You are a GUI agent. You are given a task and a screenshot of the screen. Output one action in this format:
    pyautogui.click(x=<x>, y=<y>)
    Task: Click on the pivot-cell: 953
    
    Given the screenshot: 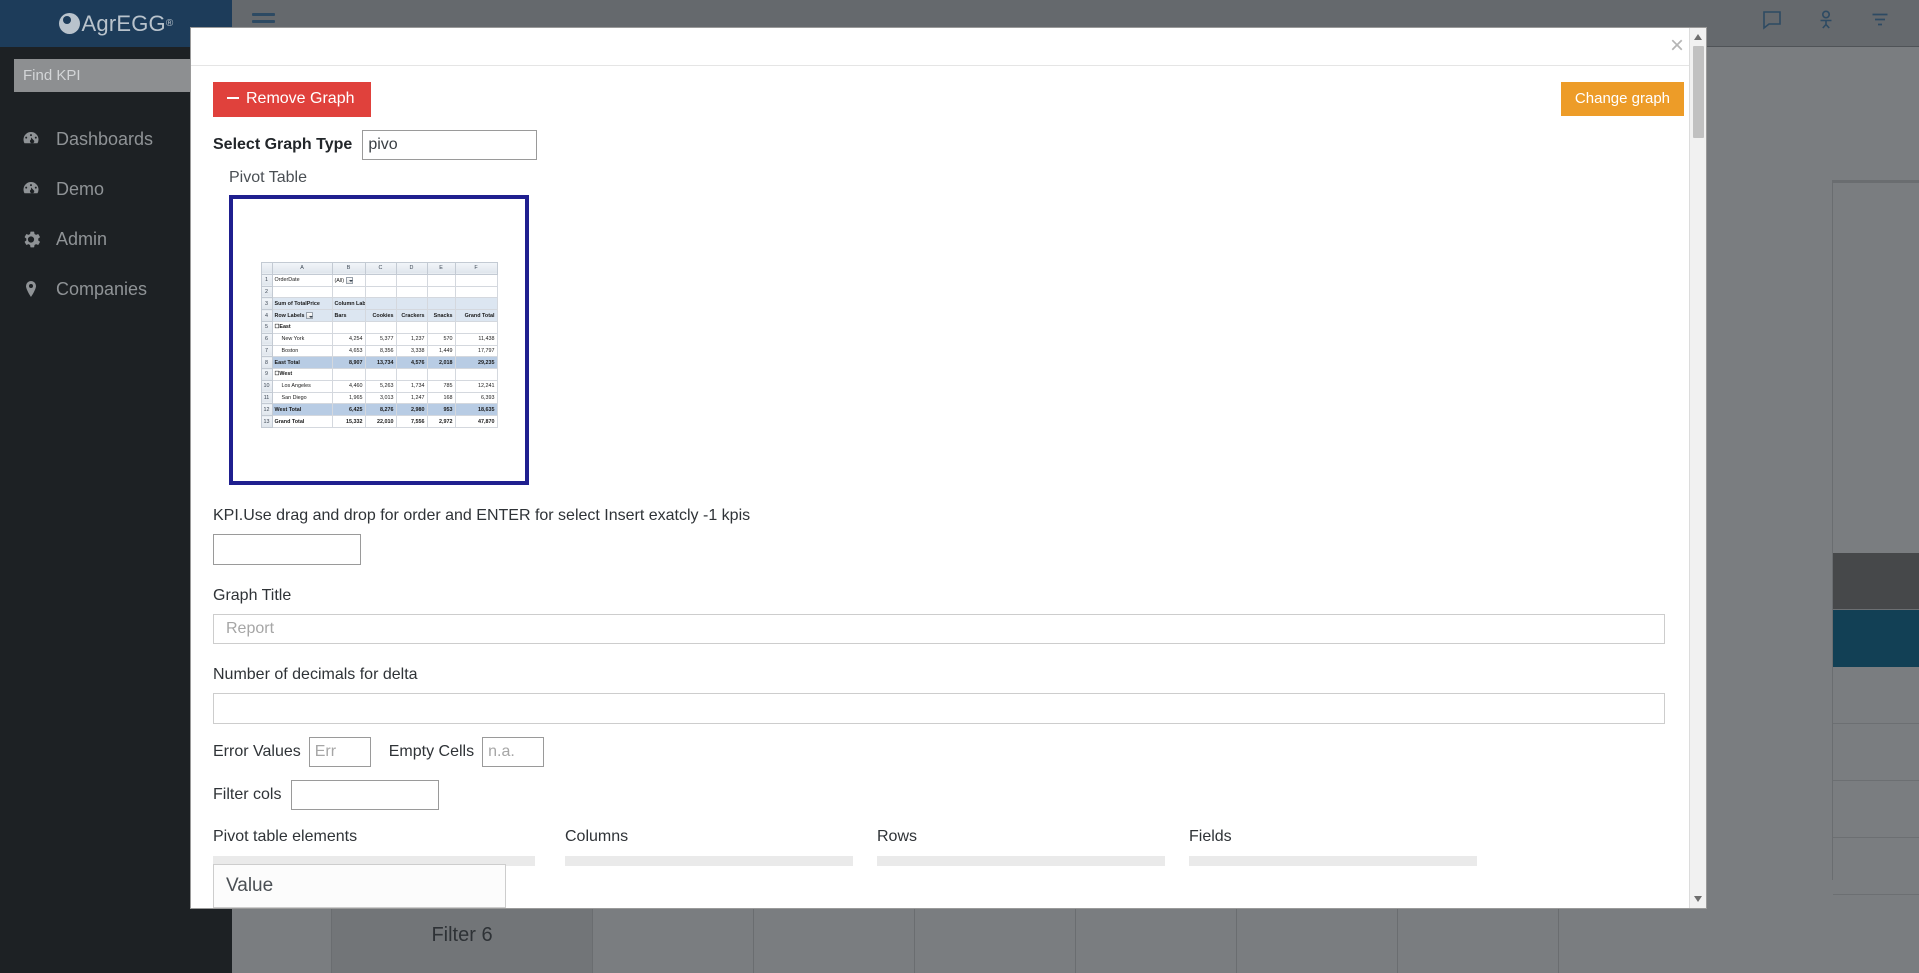 What is the action you would take?
    pyautogui.click(x=441, y=410)
    